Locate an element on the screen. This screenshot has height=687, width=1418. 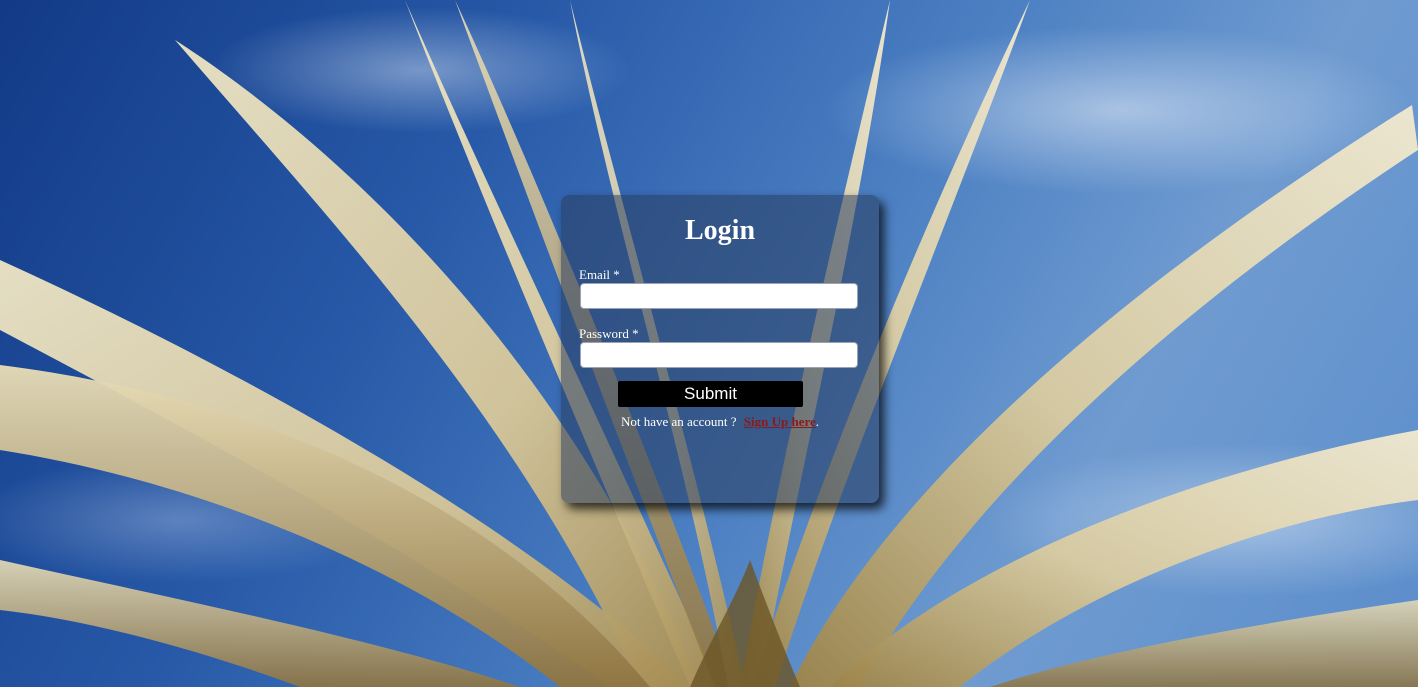
password-field is located at coordinates (719, 355).